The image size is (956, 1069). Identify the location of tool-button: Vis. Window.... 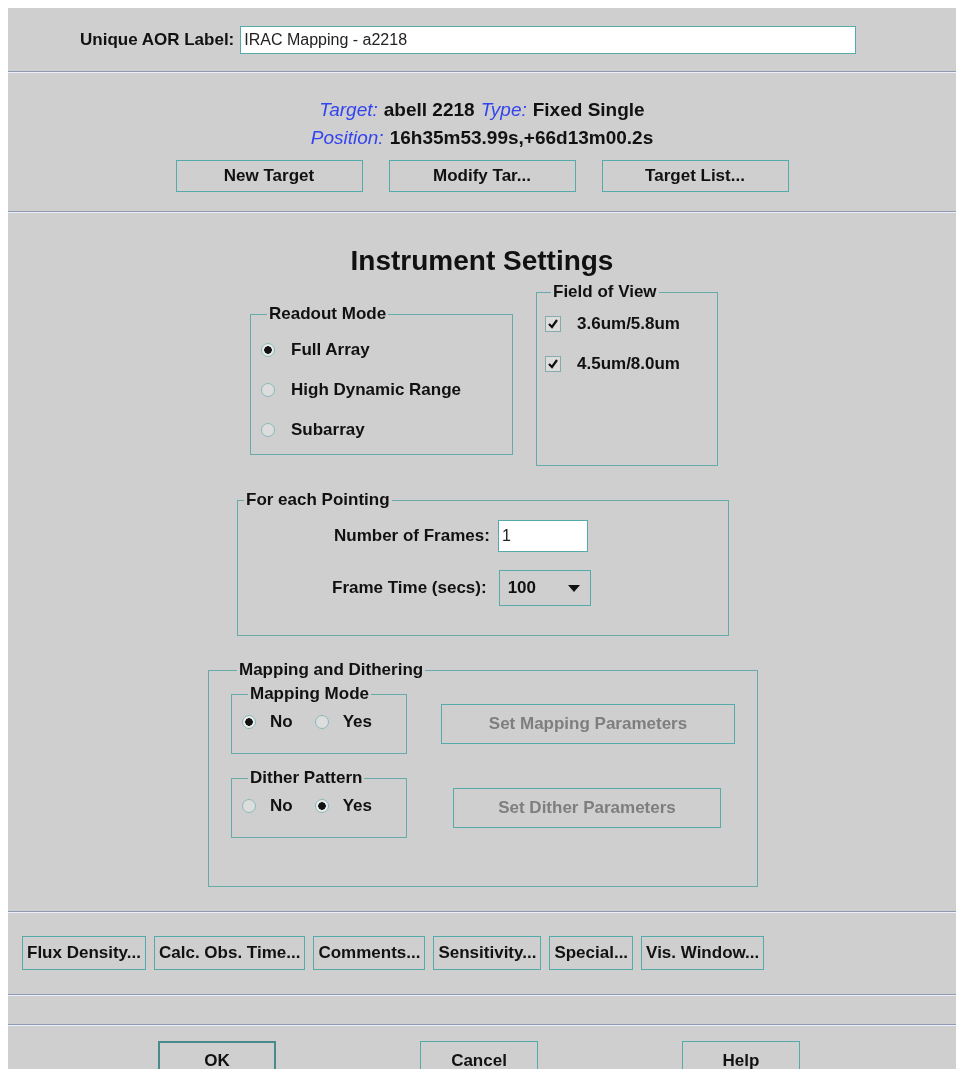
(703, 953).